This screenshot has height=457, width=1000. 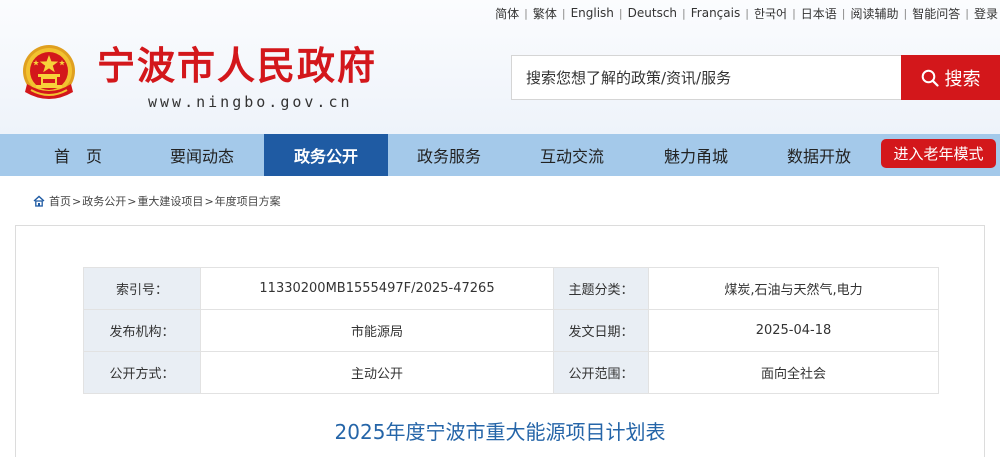 What do you see at coordinates (572, 155) in the screenshot?
I see `nav-item-interaction: 互动交流` at bounding box center [572, 155].